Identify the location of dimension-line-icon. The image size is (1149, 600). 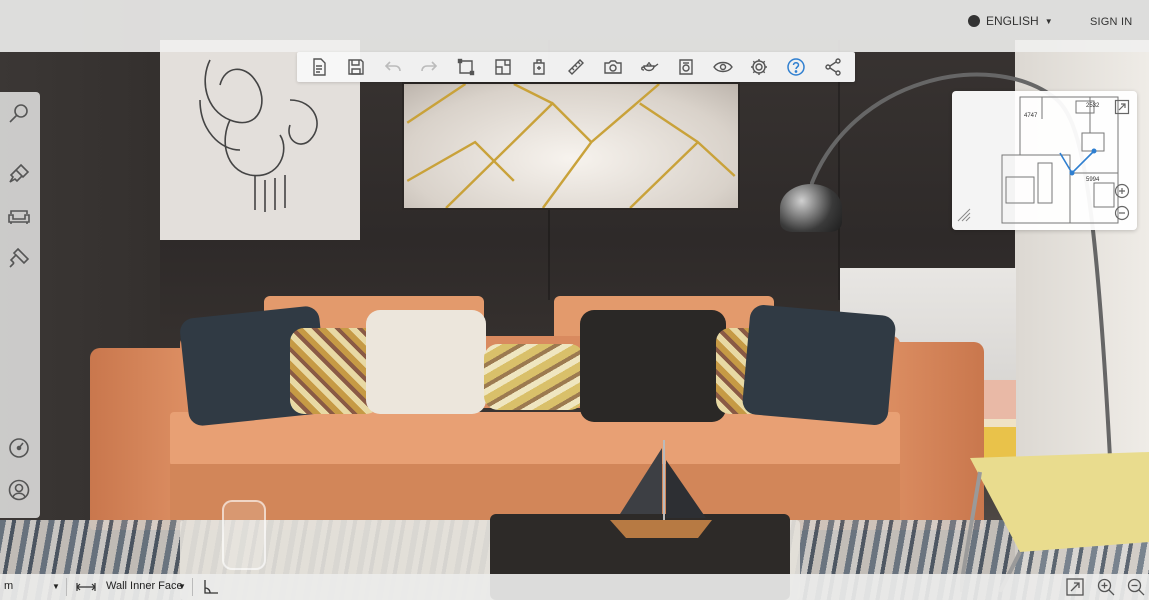
(86, 587).